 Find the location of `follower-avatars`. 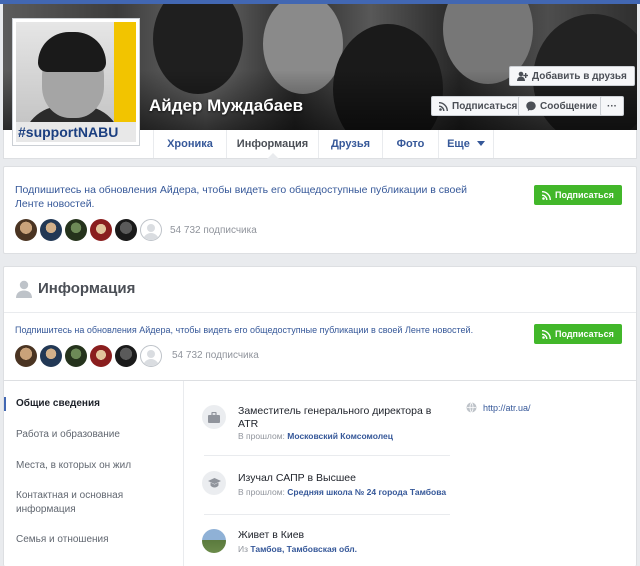

follower-avatars is located at coordinates (88, 230).